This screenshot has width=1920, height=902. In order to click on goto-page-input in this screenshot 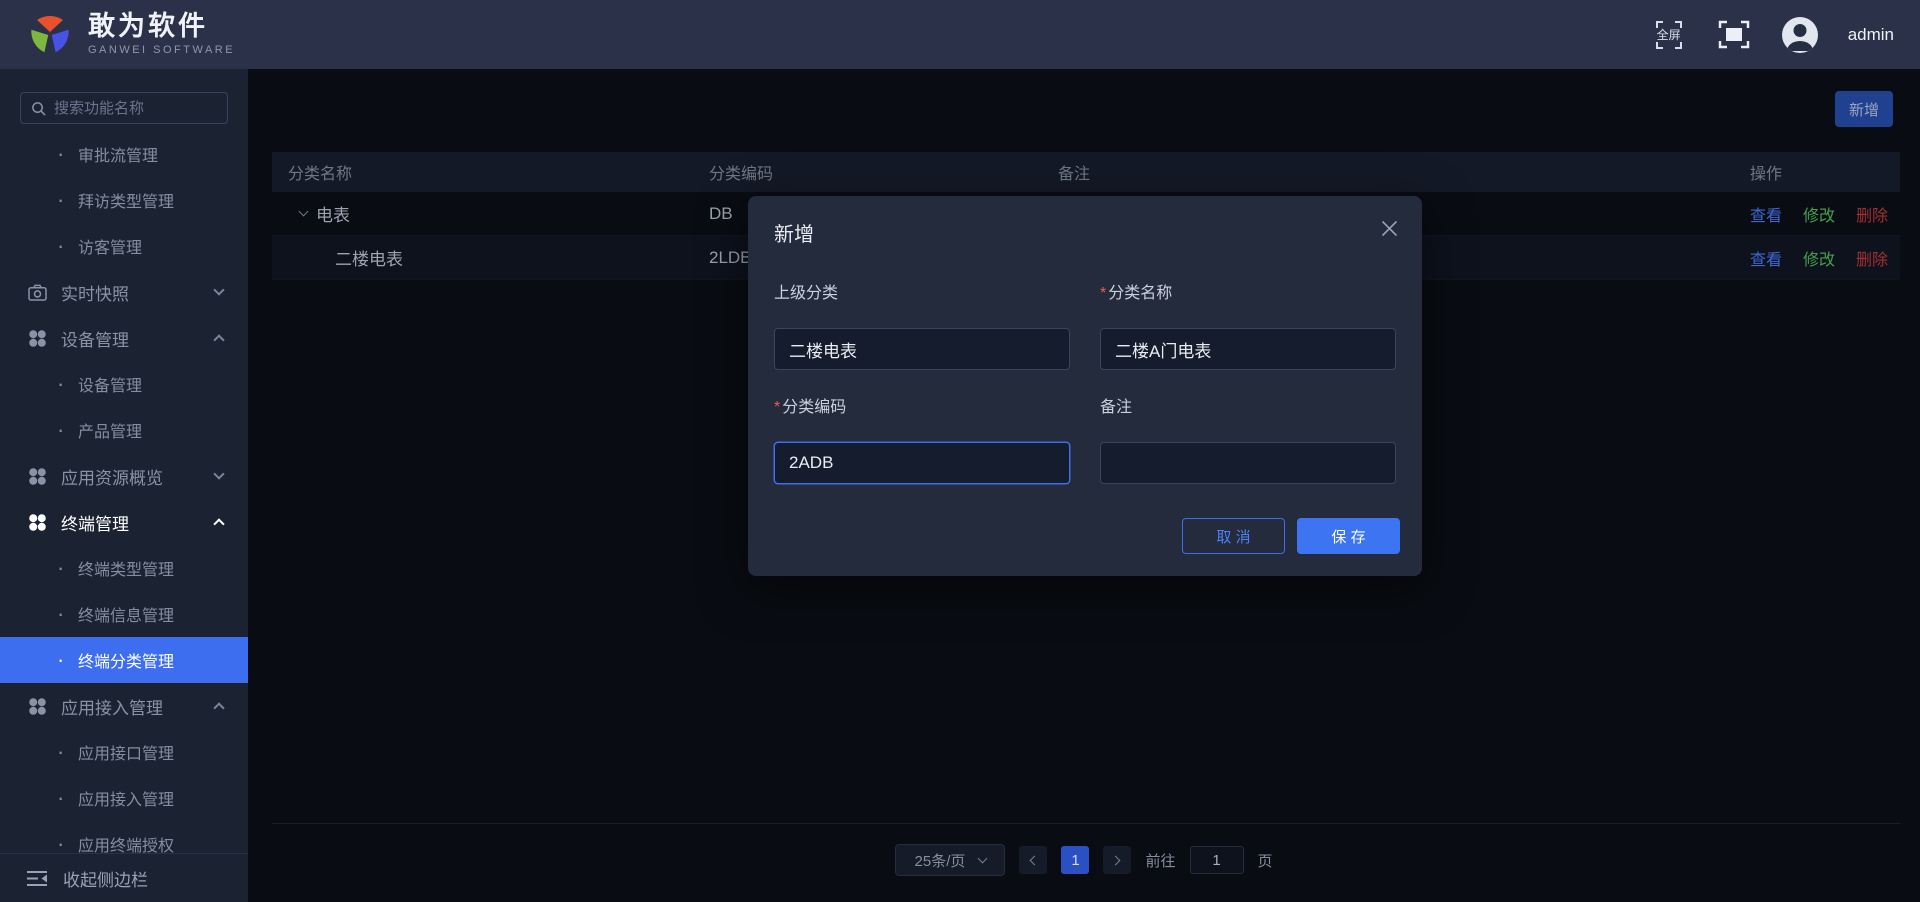, I will do `click(1216, 860)`.